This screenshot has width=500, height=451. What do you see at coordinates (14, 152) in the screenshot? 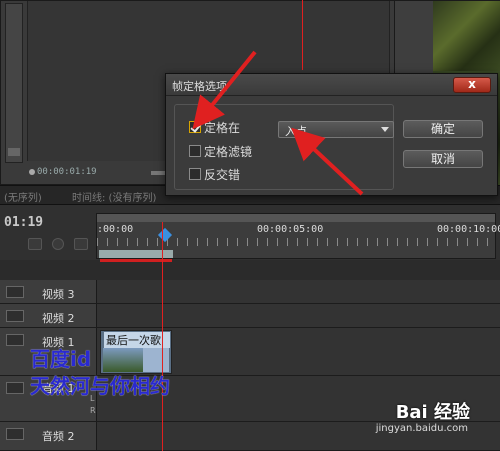
I see `scroll-thumb` at bounding box center [14, 152].